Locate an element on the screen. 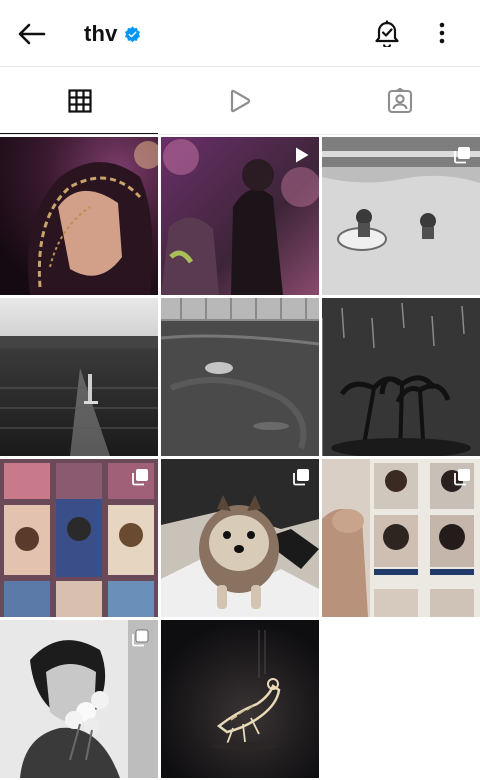 Image resolution: width=480 pixels, height=780 pixels. tabs-divider is located at coordinates (240, 134).